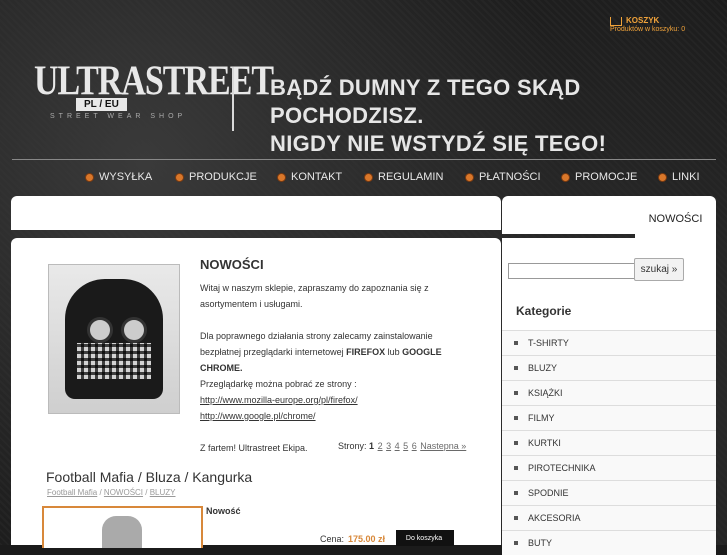  What do you see at coordinates (414, 446) in the screenshot?
I see `page-link: 6` at bounding box center [414, 446].